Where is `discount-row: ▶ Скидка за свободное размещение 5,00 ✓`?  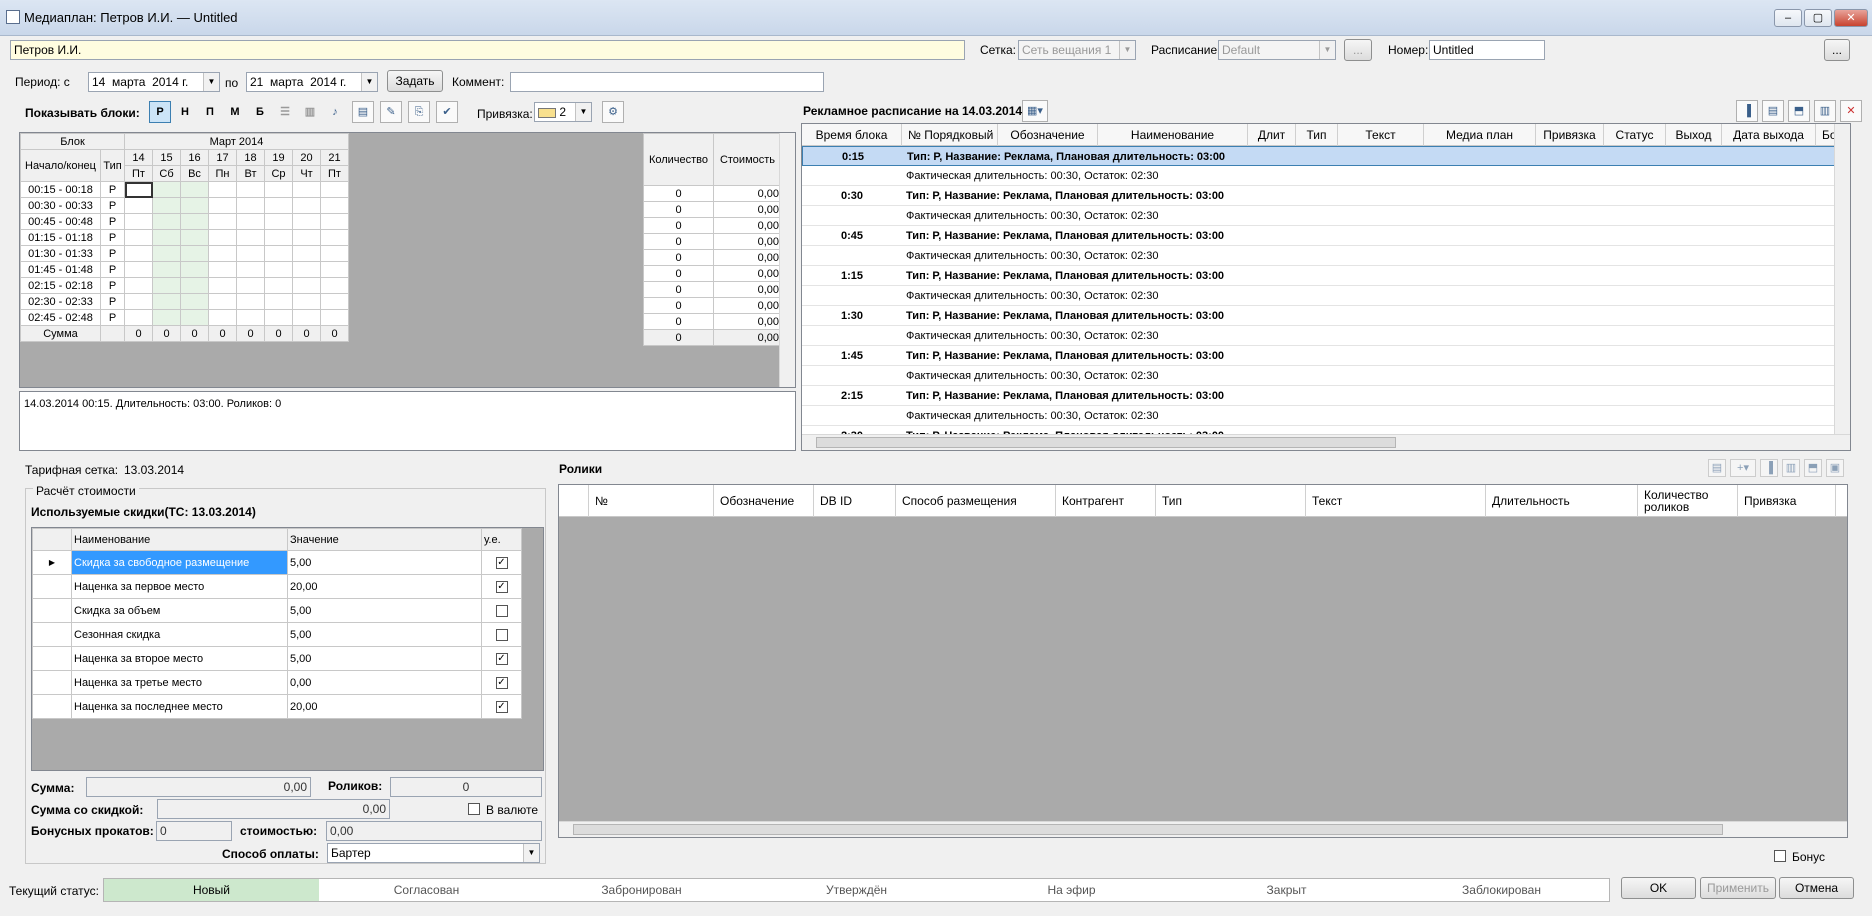 discount-row: ▶ Скидка за свободное размещение 5,00 ✓ is located at coordinates (277, 562).